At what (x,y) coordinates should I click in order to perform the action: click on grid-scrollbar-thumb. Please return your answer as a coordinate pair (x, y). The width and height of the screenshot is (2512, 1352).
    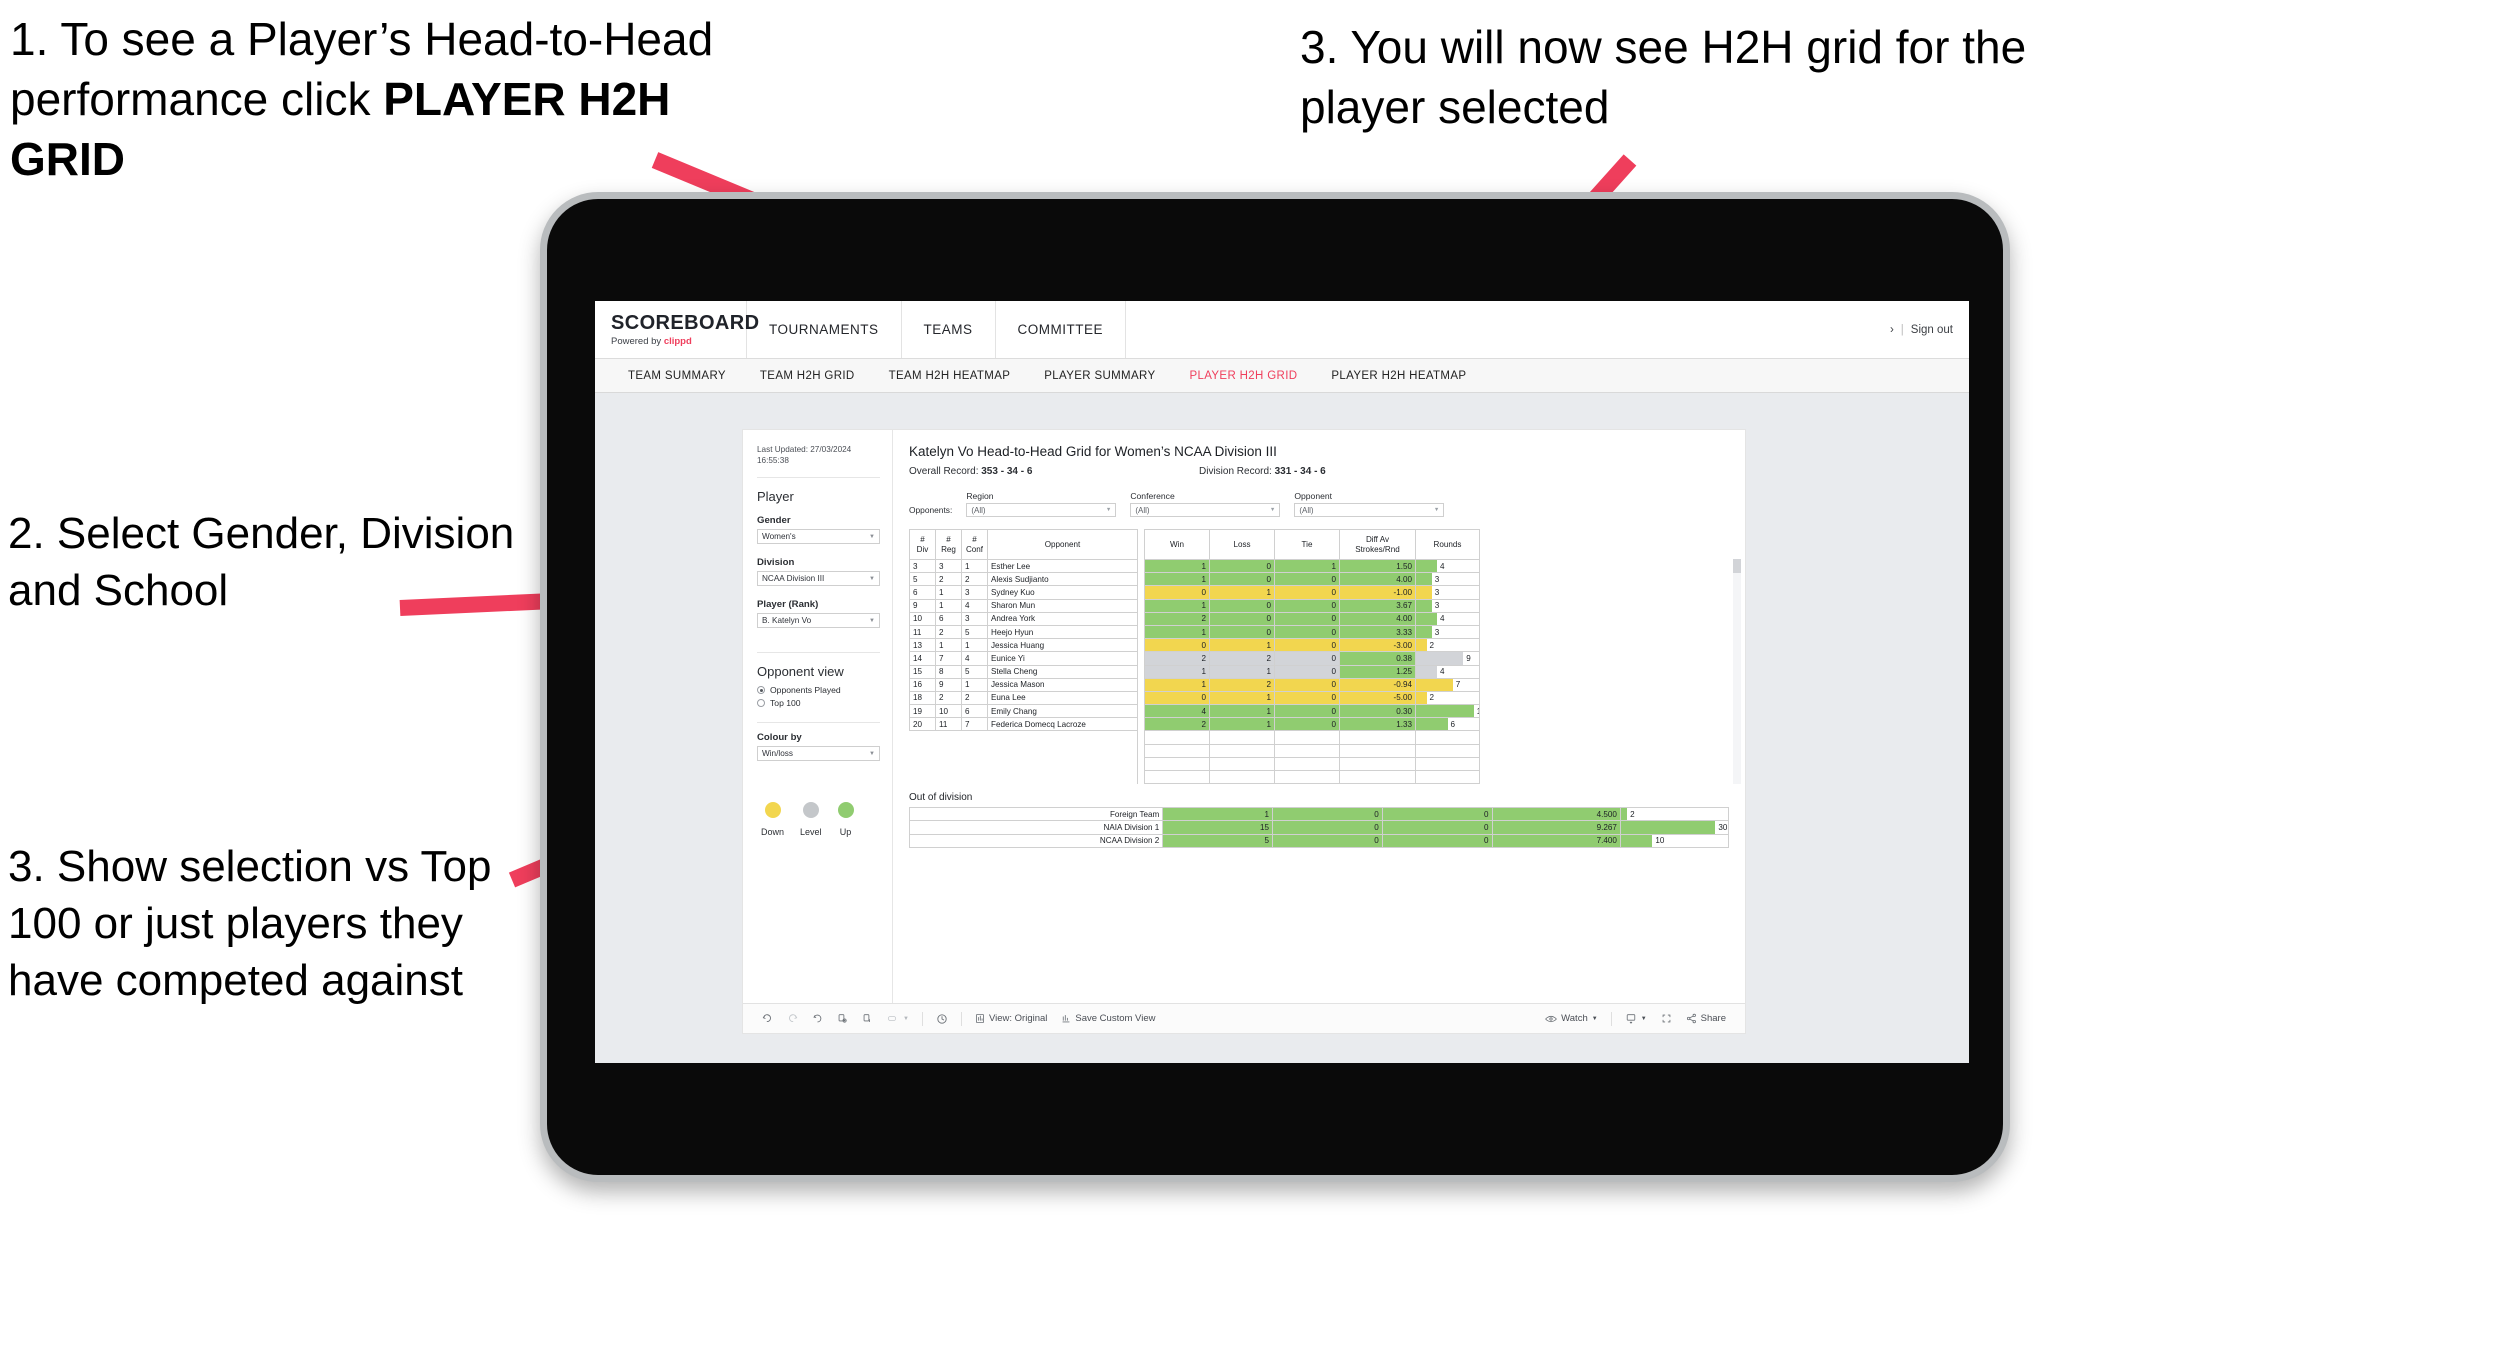
    Looking at the image, I should click on (1737, 566).